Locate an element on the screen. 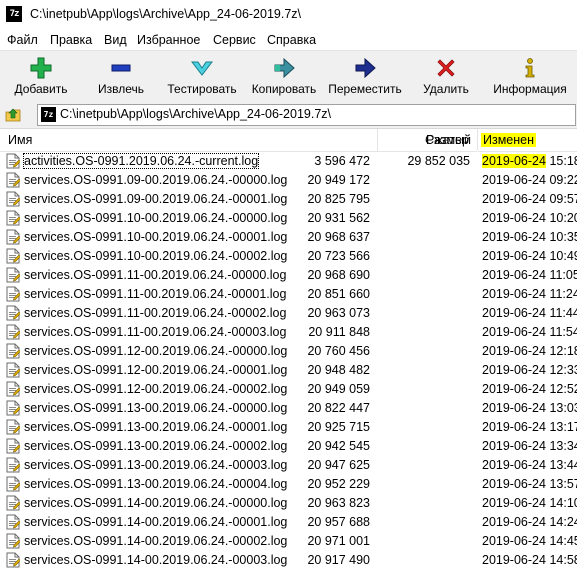 The width and height of the screenshot is (577, 575). folder-up-icon is located at coordinates (13, 114).